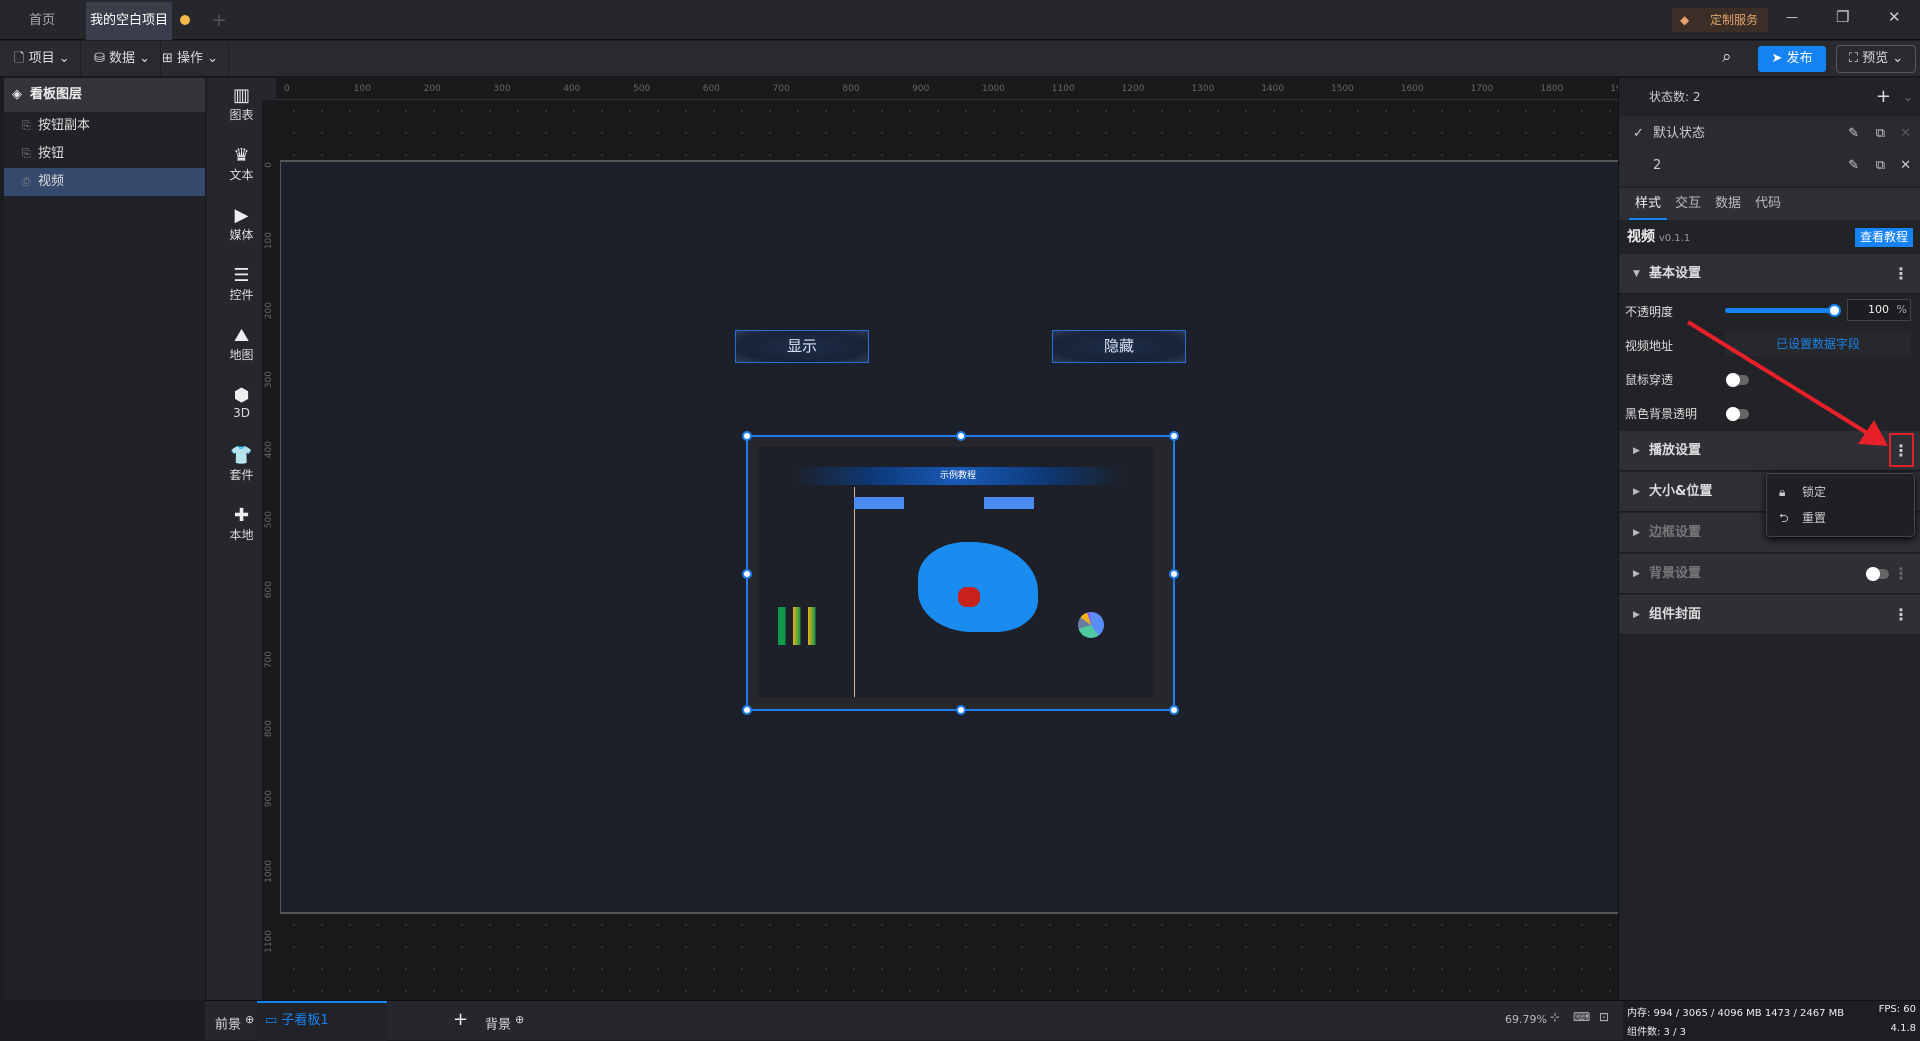 This screenshot has width=1920, height=1041. Describe the element at coordinates (26, 181) in the screenshot. I see `video-icon: ⎙` at that location.